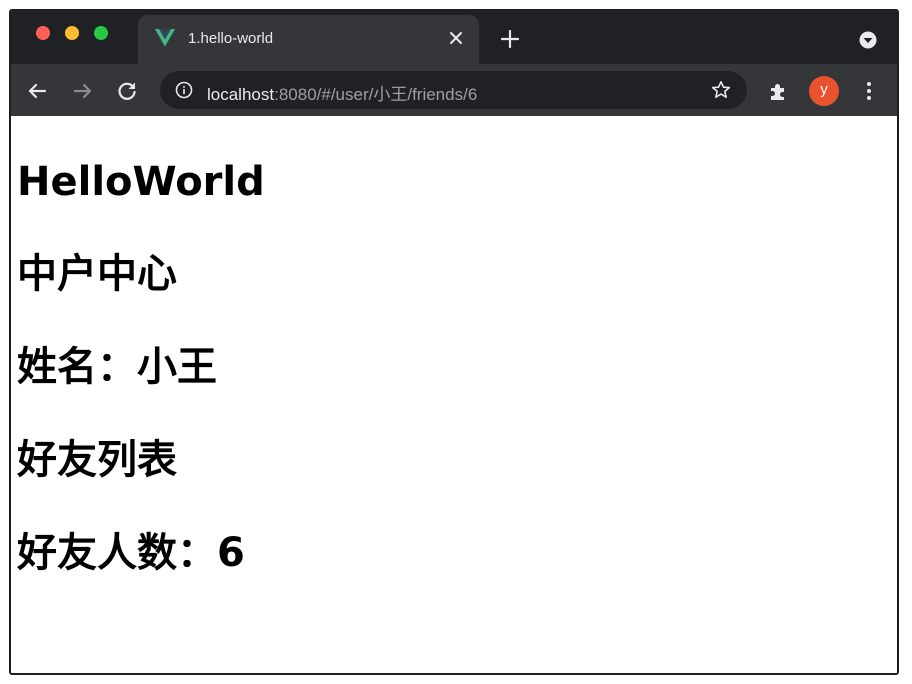 This screenshot has height=684, width=912. I want to click on user-name-heading: 姓名：小王, so click(117, 367).